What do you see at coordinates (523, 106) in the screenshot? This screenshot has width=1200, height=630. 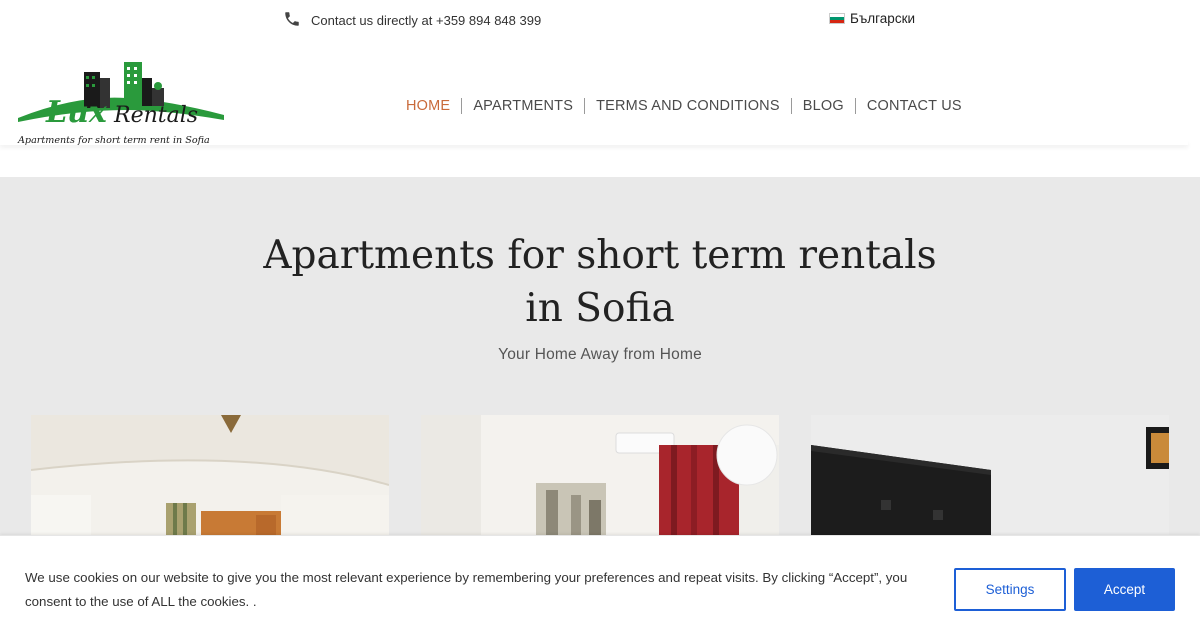 I see `nav-item-apartments: APARTMENTS` at bounding box center [523, 106].